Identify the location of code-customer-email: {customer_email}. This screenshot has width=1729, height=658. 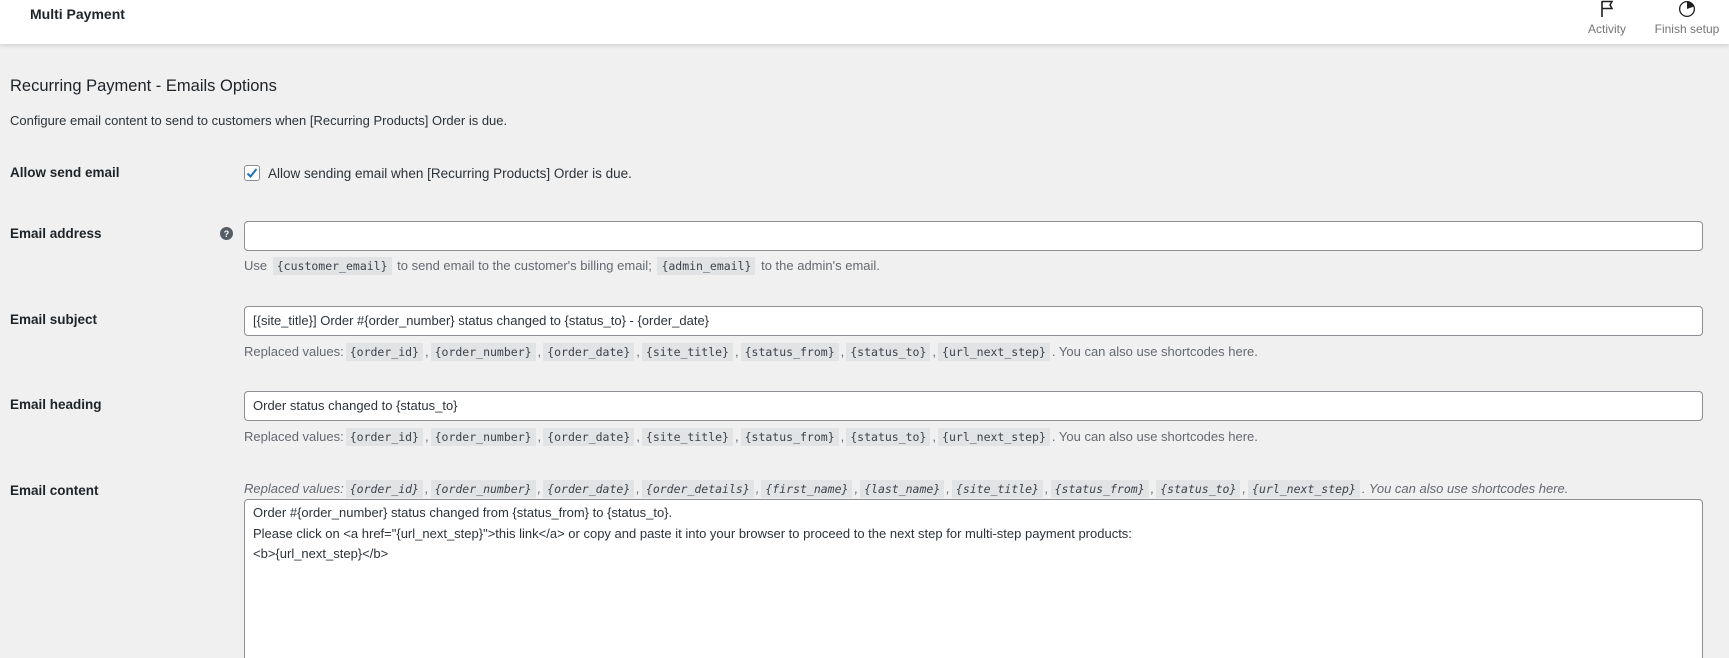
(332, 266).